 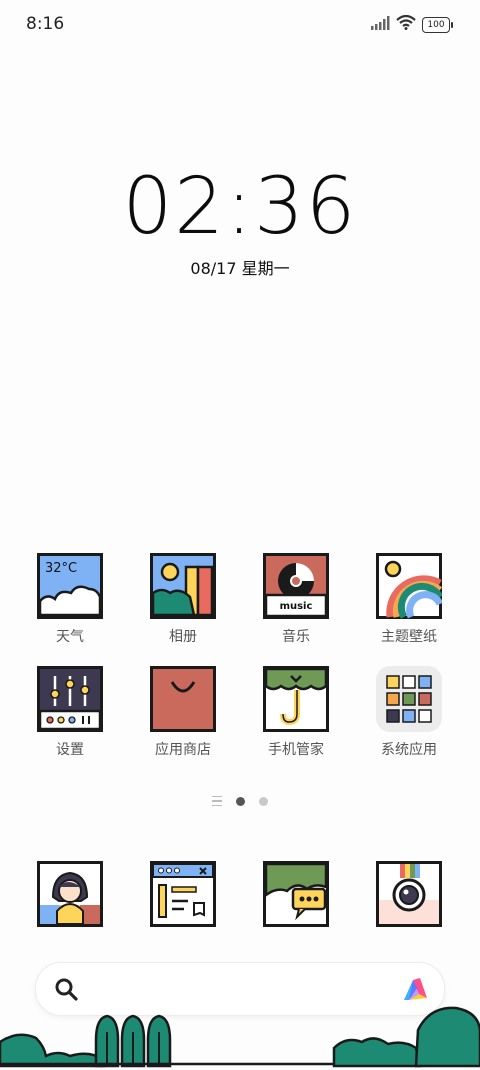 I want to click on app-weather: 32°C 天气, so click(x=70, y=599).